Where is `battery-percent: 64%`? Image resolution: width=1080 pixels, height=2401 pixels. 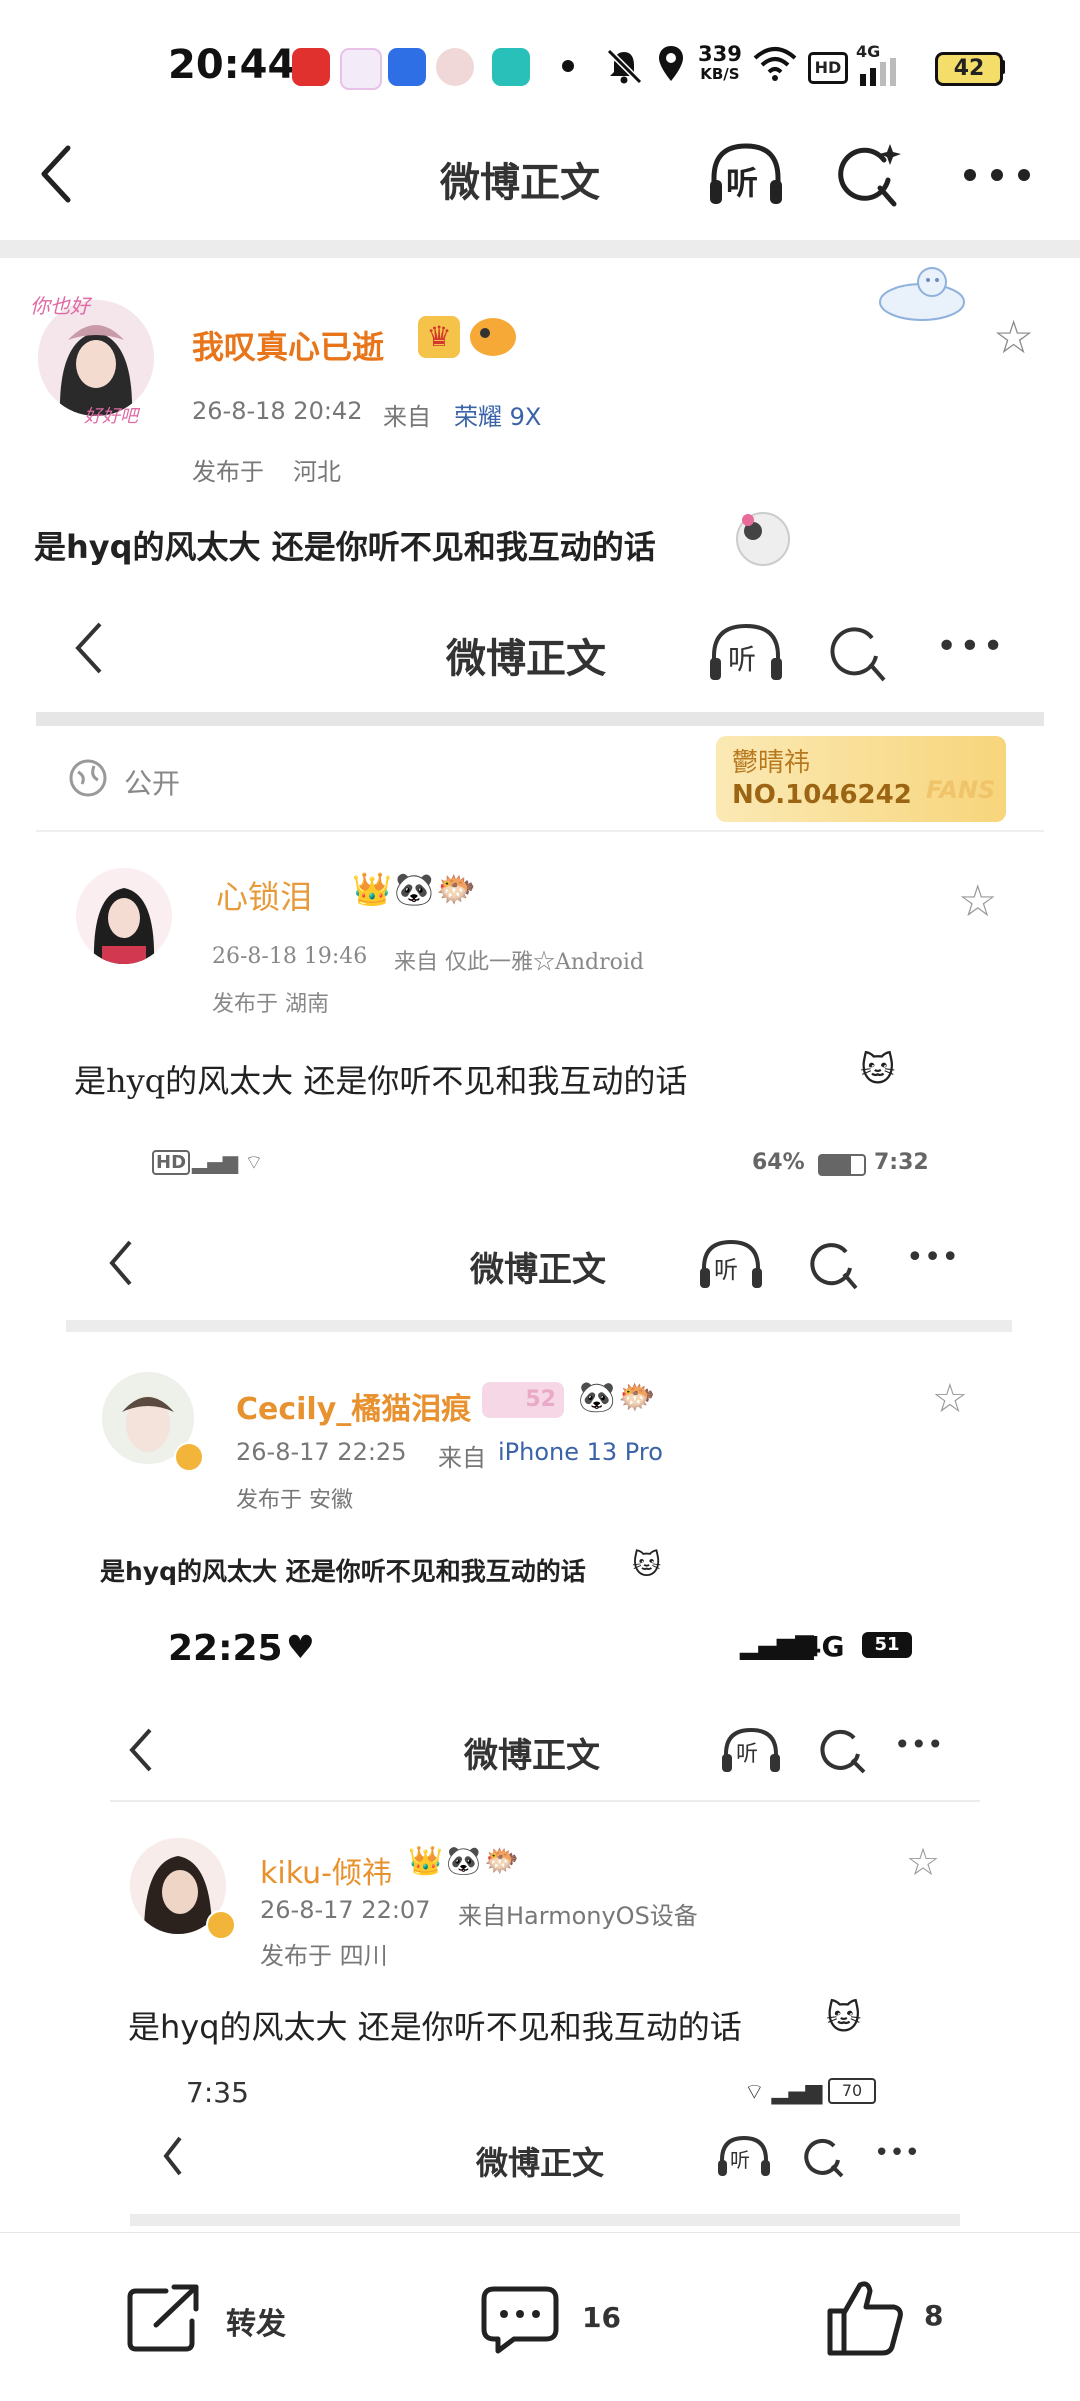
battery-percent: 64% is located at coordinates (778, 1162).